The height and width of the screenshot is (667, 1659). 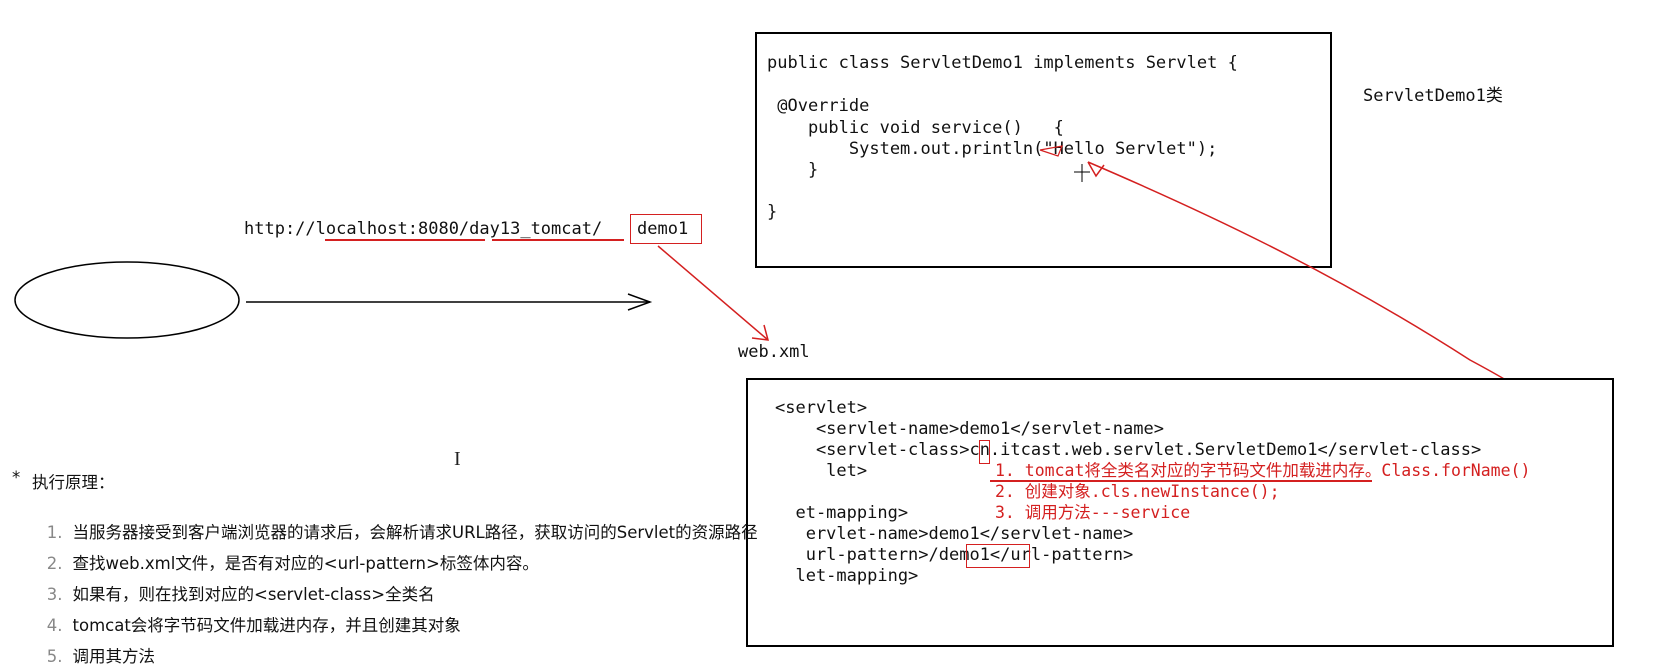 What do you see at coordinates (842, 513) in the screenshot?
I see `xml-line-6: et-mapping>` at bounding box center [842, 513].